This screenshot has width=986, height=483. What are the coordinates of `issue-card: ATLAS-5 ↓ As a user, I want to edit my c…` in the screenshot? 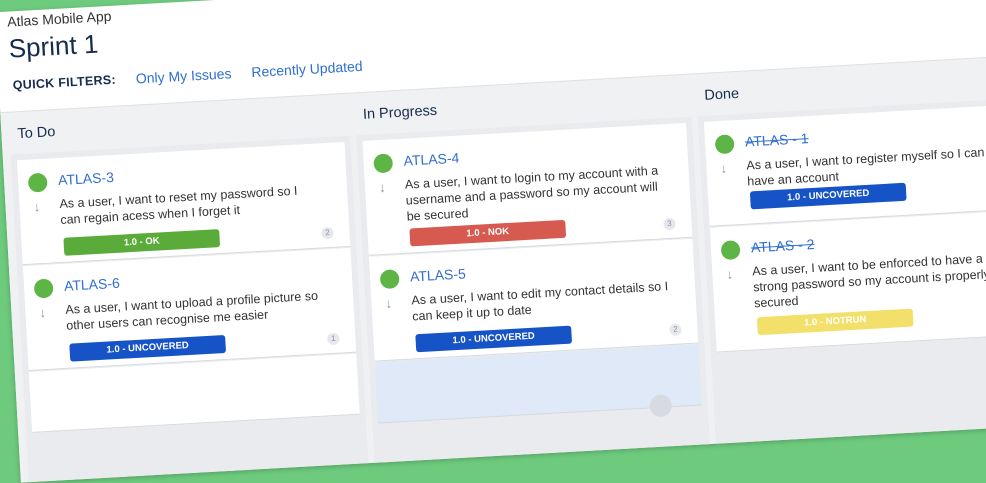 It's located at (533, 300).